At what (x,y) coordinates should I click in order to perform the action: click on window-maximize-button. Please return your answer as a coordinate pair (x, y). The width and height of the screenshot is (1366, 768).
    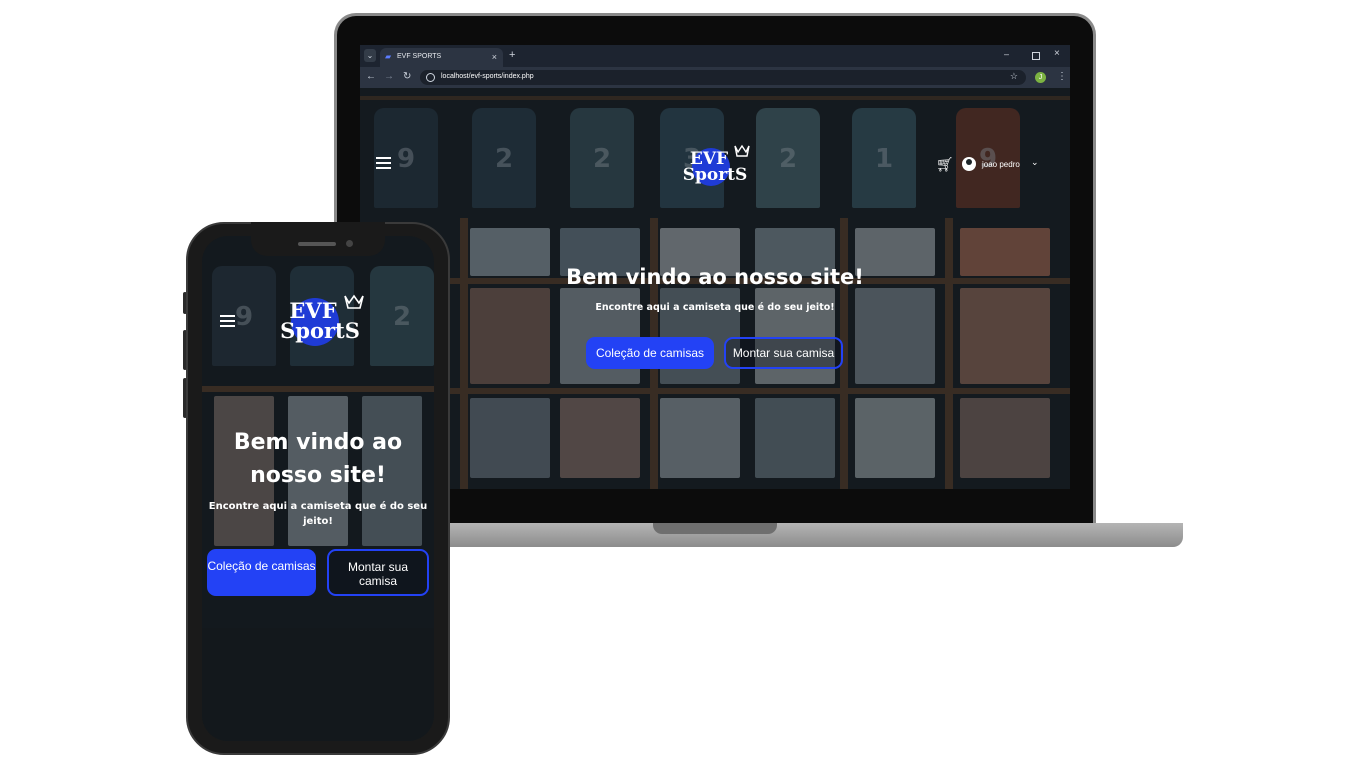
    Looking at the image, I should click on (1036, 56).